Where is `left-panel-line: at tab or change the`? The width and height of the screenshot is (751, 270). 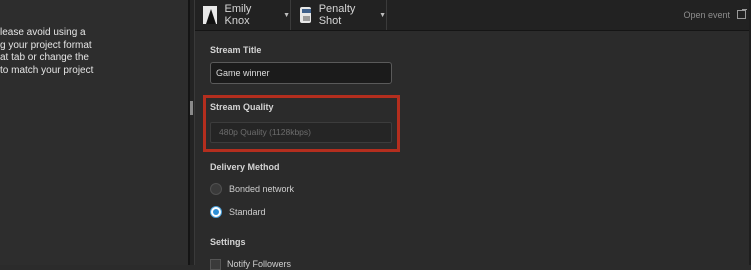
left-panel-line: at tab or change the is located at coordinates (44, 57).